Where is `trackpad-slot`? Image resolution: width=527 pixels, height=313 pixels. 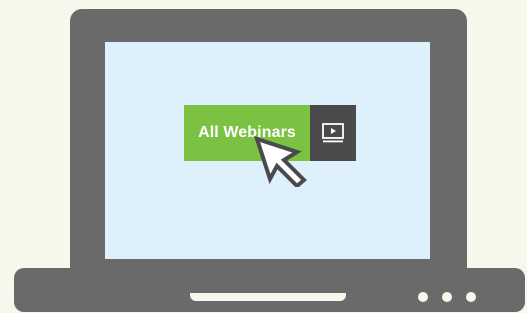 trackpad-slot is located at coordinates (268, 297).